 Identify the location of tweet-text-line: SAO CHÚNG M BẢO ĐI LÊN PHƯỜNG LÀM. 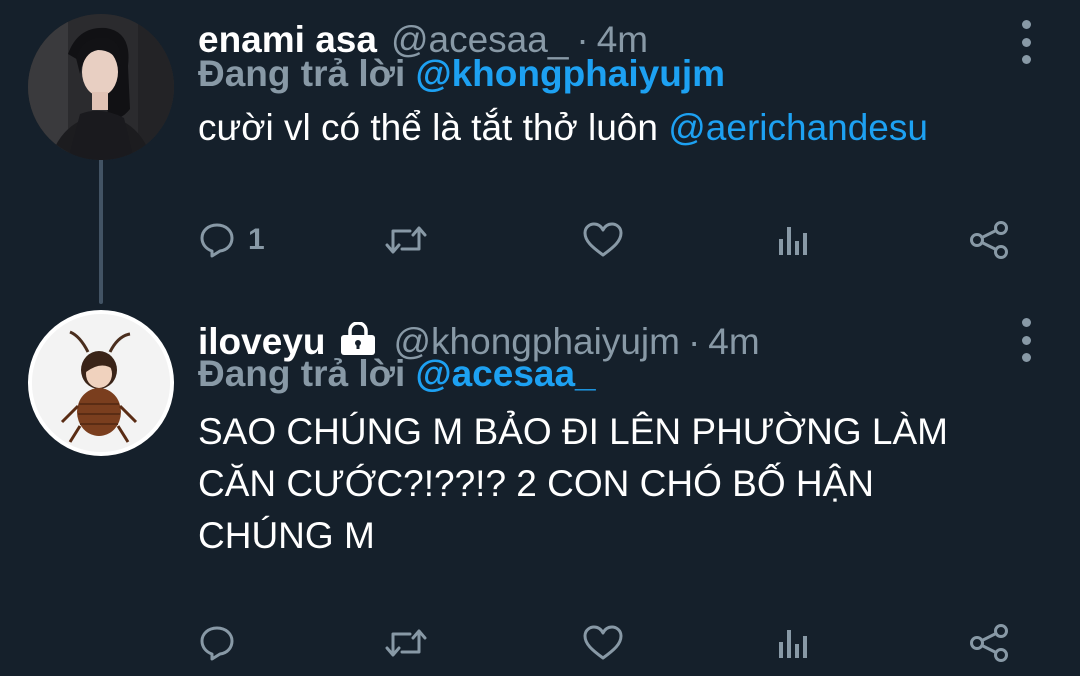
(573, 431).